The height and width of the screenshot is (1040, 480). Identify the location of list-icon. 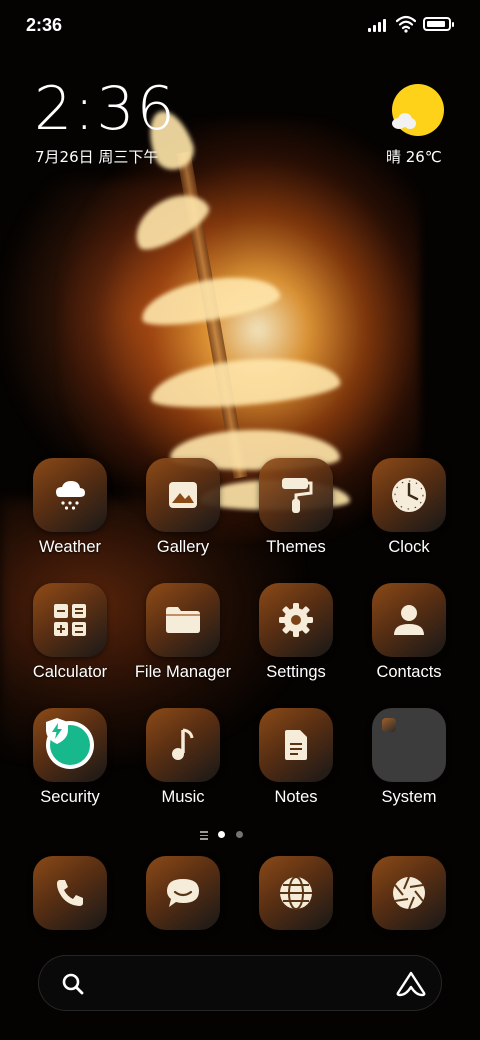
(204, 835).